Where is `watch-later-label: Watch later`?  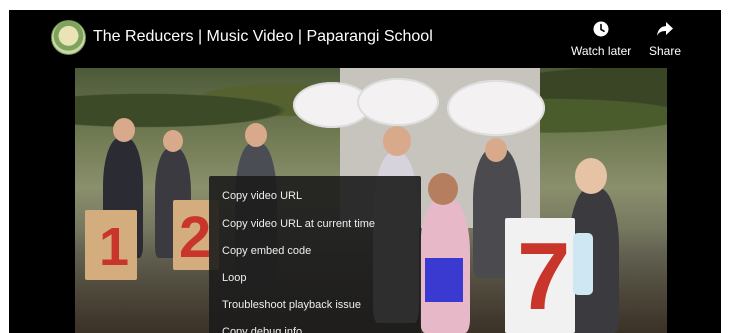
watch-later-label: Watch later is located at coordinates (601, 51).